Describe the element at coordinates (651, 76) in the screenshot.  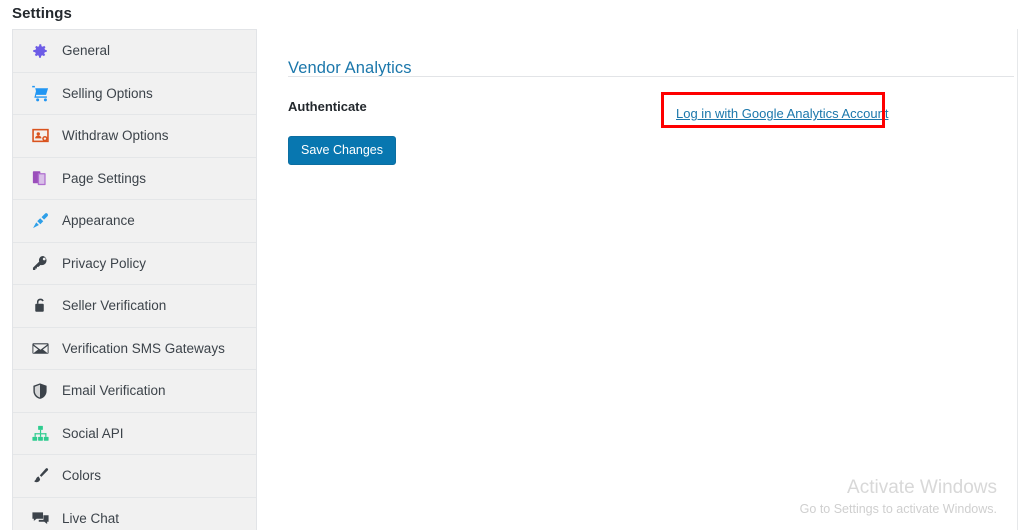
I see `section-divider` at that location.